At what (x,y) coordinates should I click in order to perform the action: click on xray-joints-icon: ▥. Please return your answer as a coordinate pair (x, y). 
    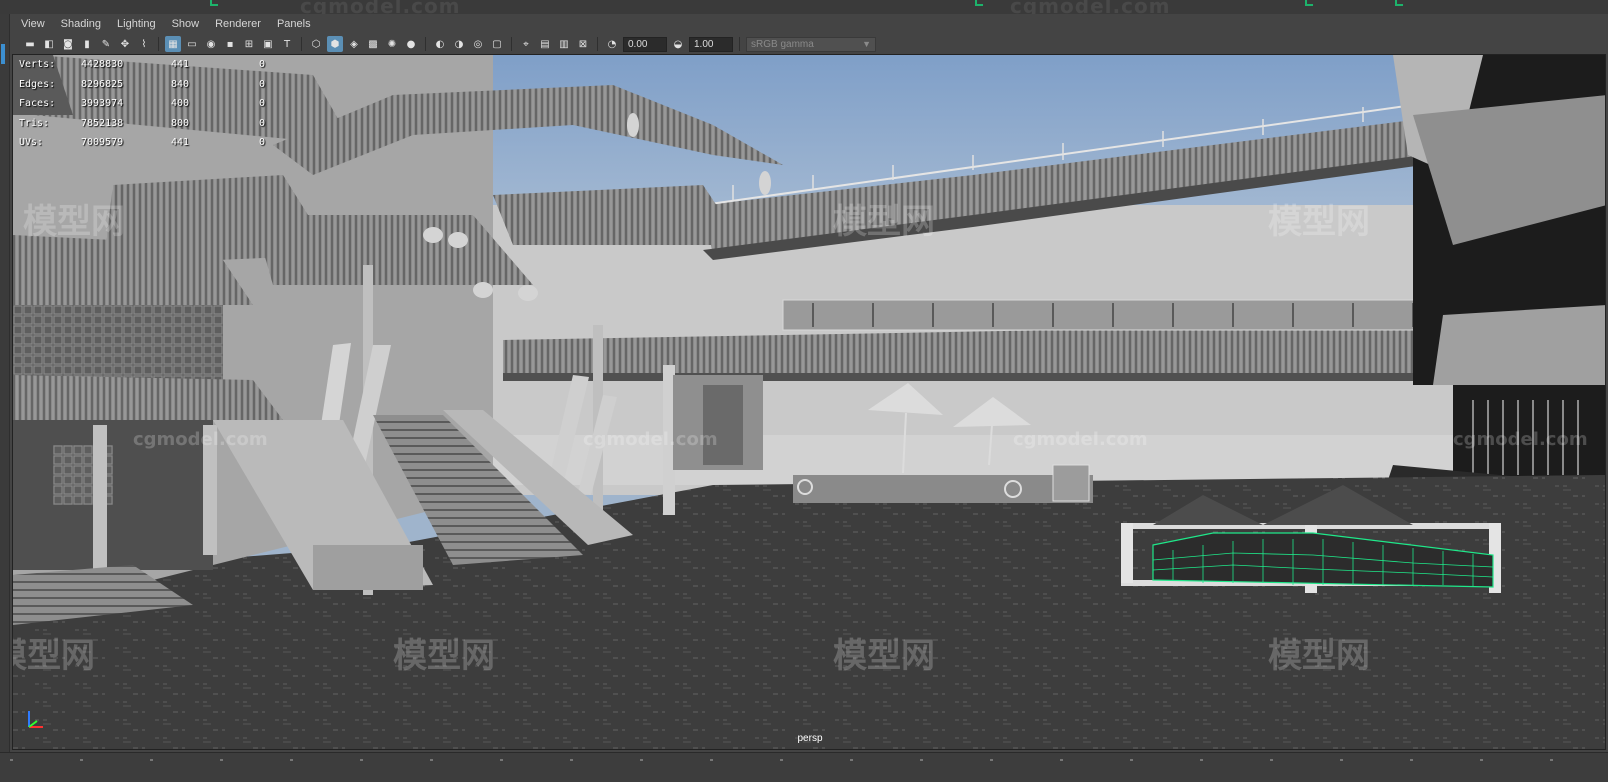
    Looking at the image, I should click on (564, 44).